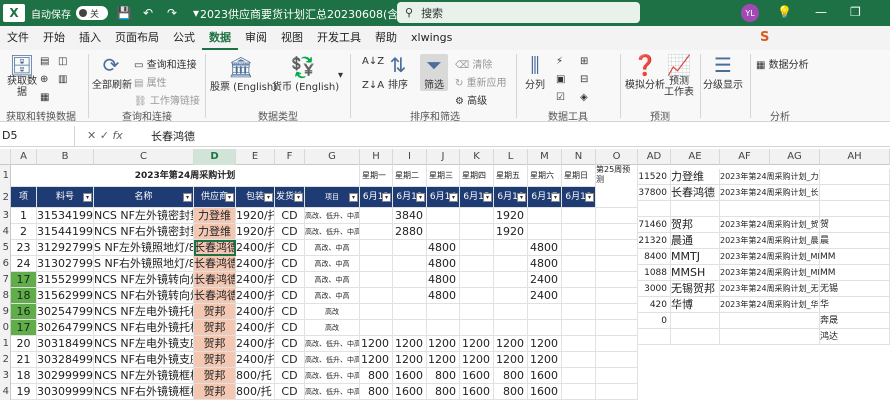 The height and width of the screenshot is (400, 890). Describe the element at coordinates (654, 273) in the screenshot. I see `side-total-cell: 1088` at that location.